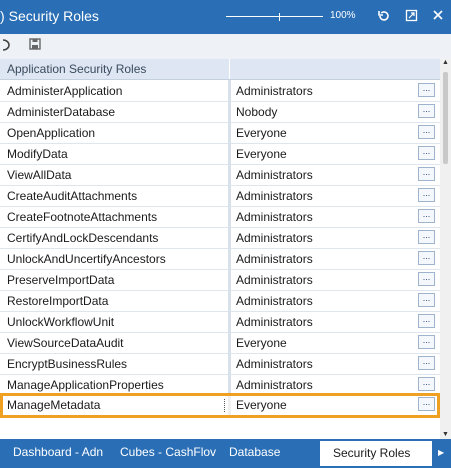 The width and height of the screenshot is (451, 468). I want to click on close-icon, so click(438, 17).